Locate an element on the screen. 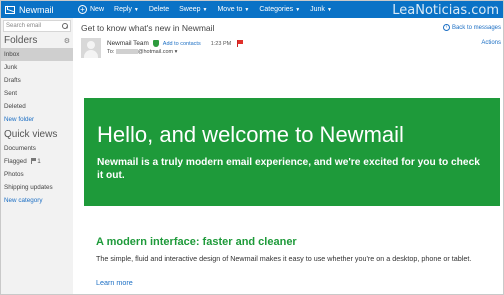  watermark: LeaNoticias.com is located at coordinates (445, 10).